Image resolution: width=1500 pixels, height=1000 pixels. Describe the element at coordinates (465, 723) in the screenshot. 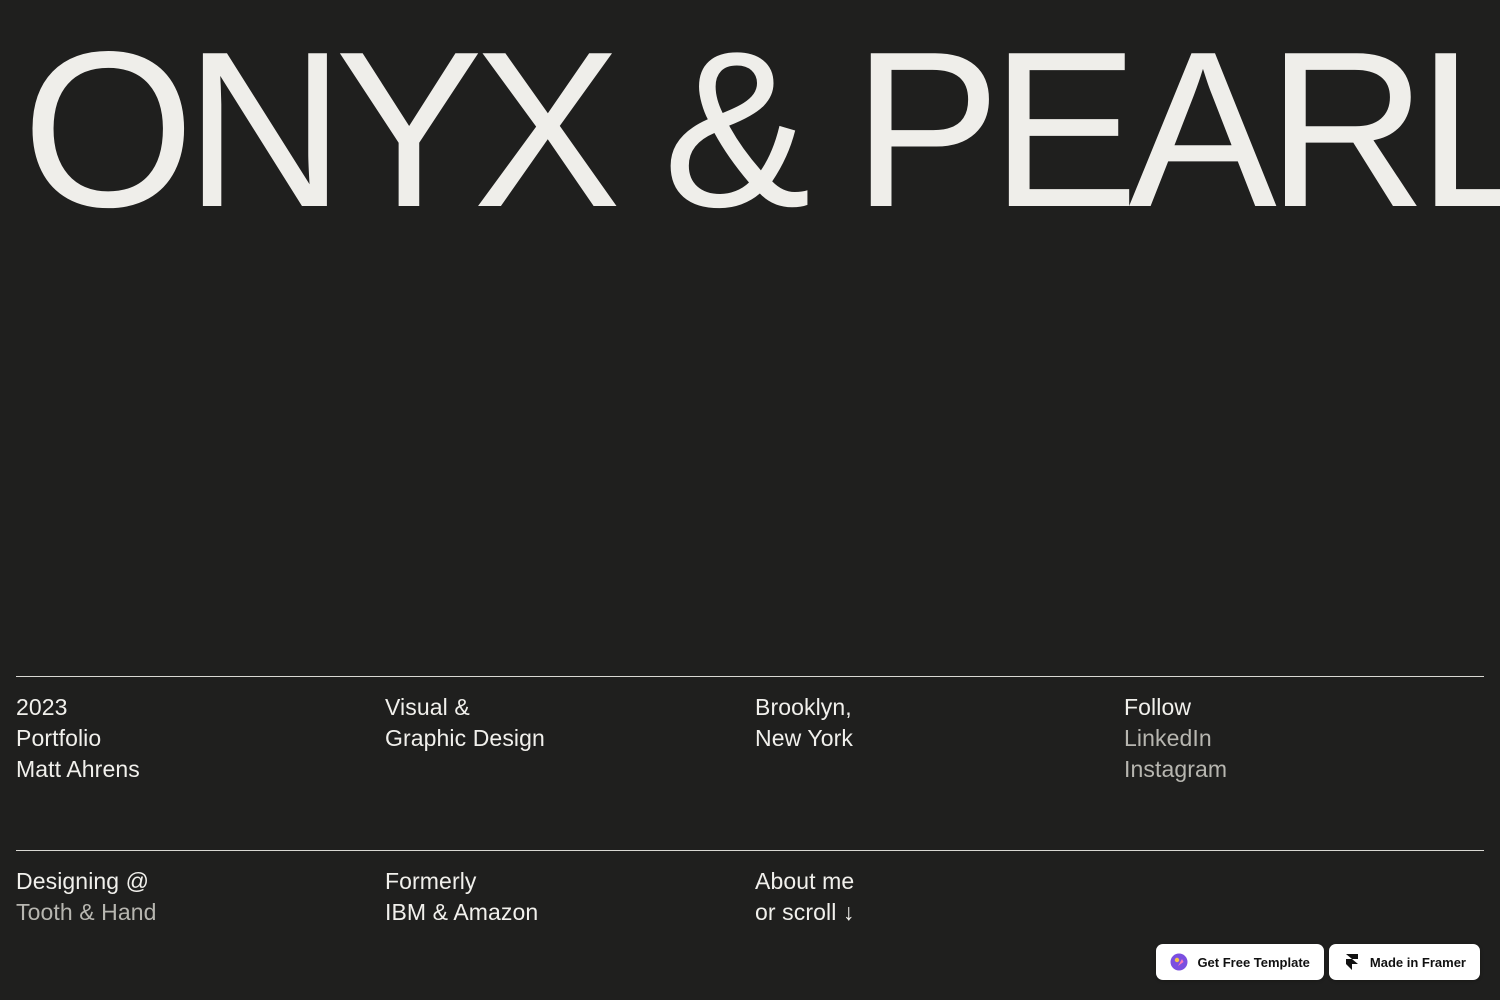

I see `info-column-discipline: Visual & Graphic Design` at that location.